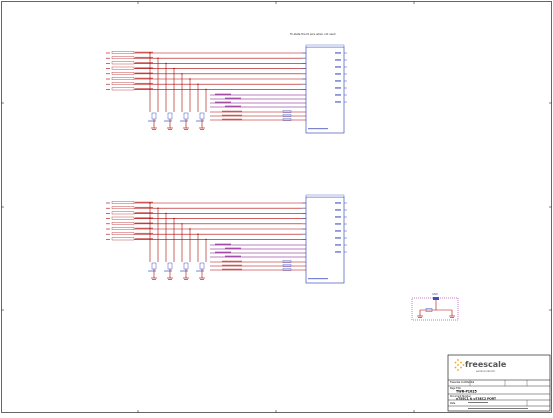  Describe the element at coordinates (435, 309) in the screenshot. I see `gnd-circuit-box` at that location.